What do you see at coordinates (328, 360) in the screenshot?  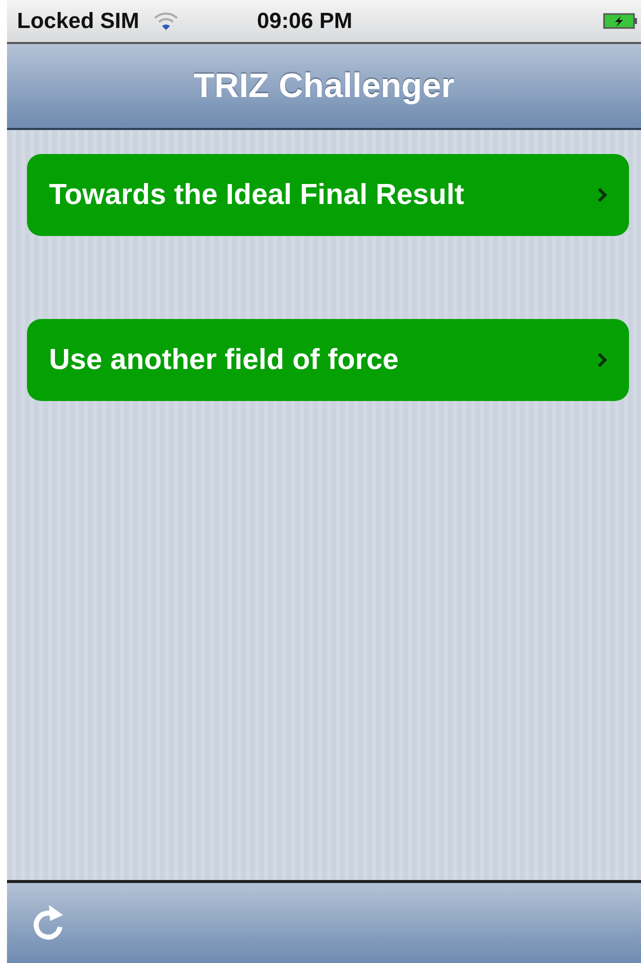 I see `menu-item: Use another field of force` at bounding box center [328, 360].